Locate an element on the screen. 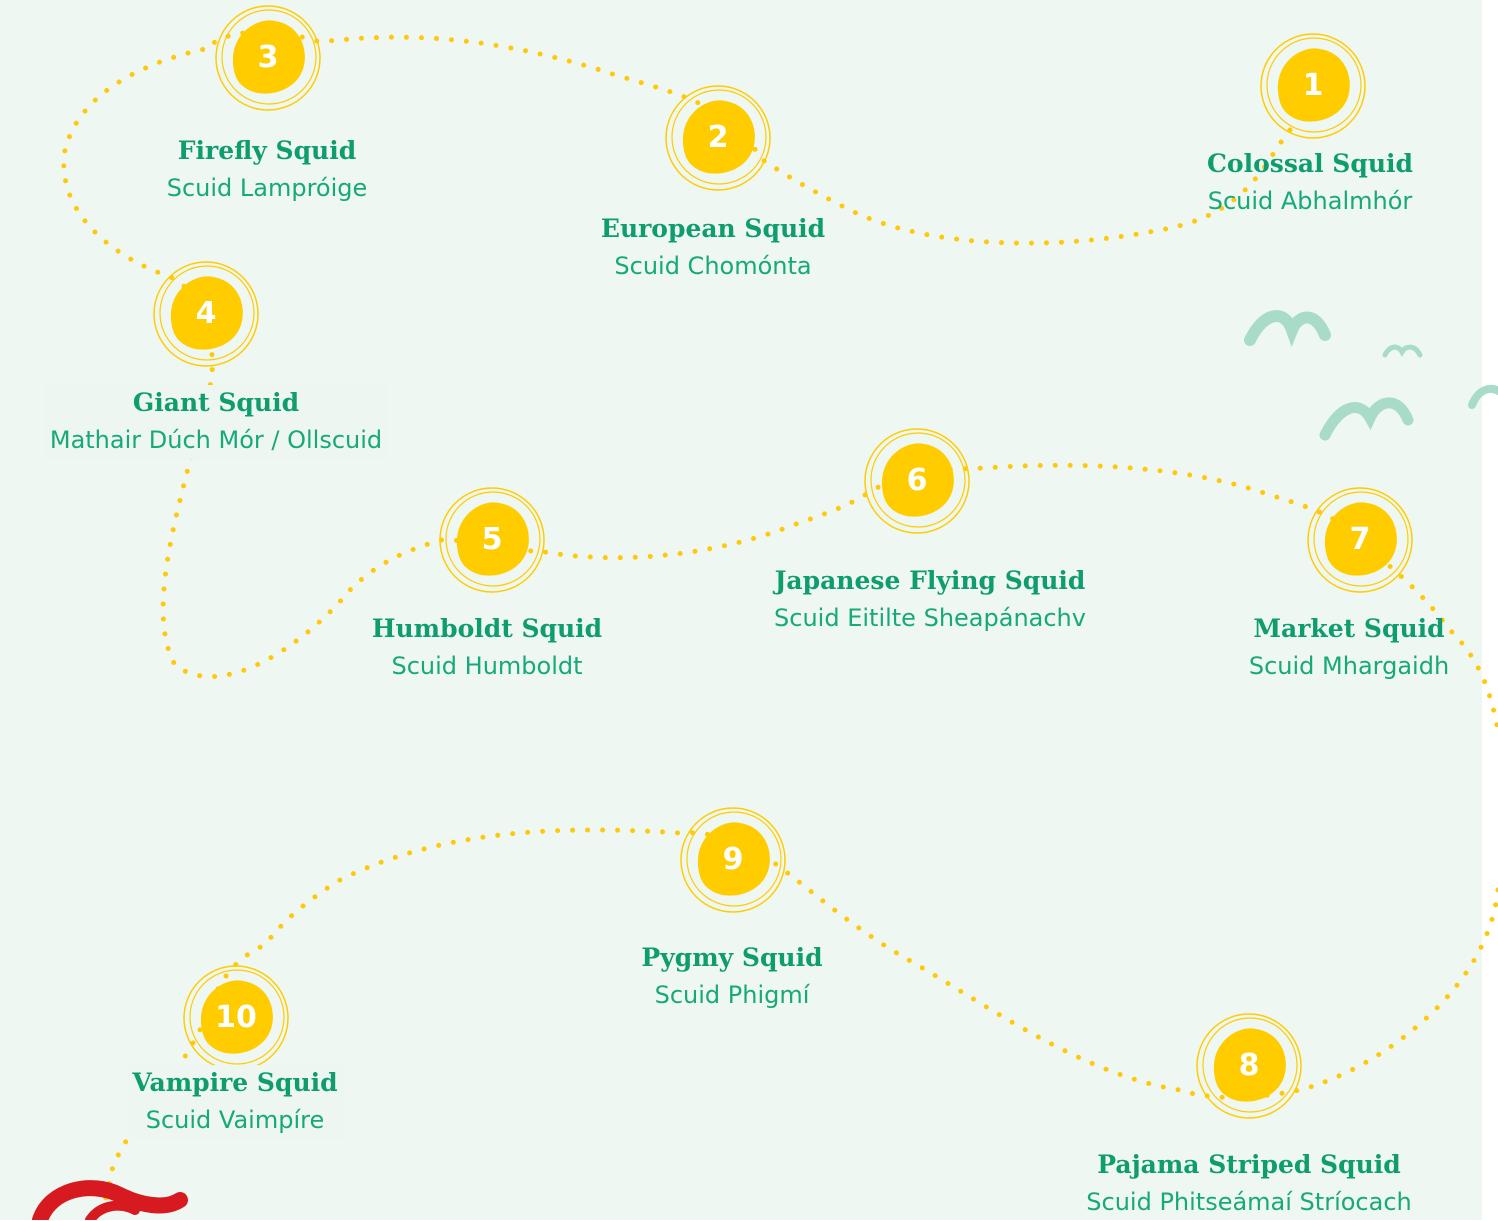  stop-number: 4 is located at coordinates (206, 313).